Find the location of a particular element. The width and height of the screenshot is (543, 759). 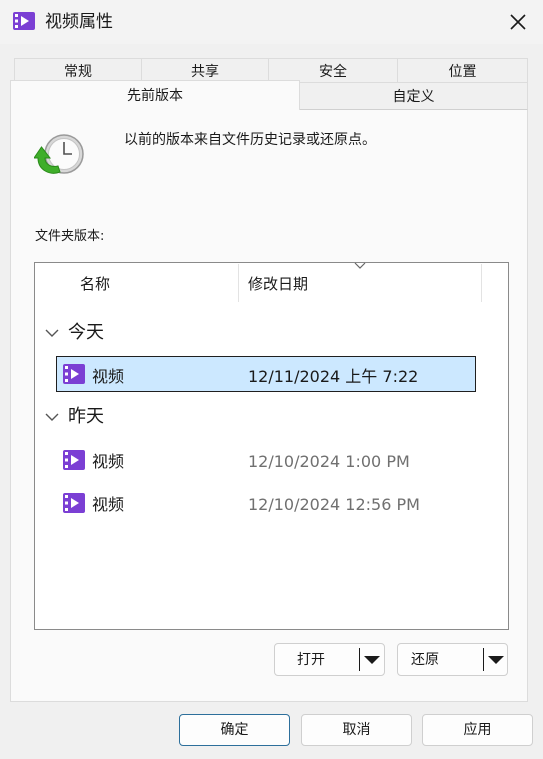

close-icon is located at coordinates (518, 22).